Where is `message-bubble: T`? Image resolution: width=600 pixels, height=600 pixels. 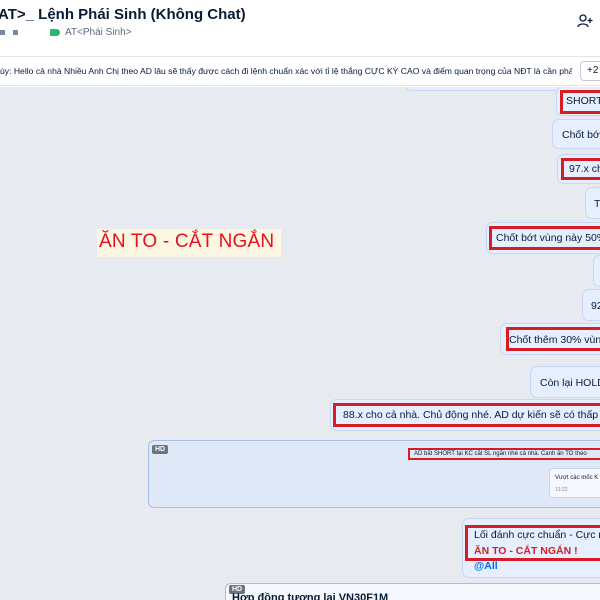
message-bubble: T is located at coordinates (592, 203).